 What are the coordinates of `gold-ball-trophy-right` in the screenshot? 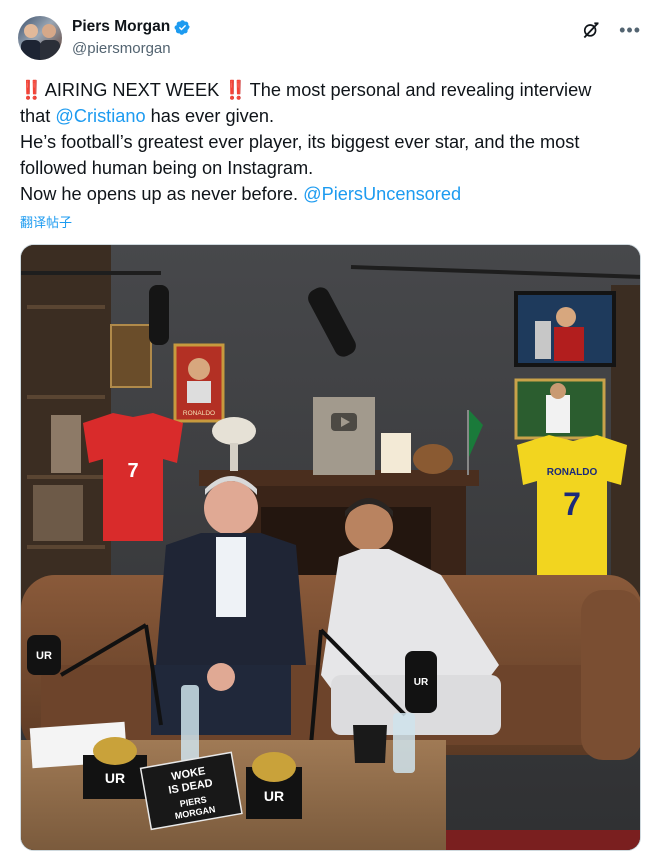 It's located at (274, 767).